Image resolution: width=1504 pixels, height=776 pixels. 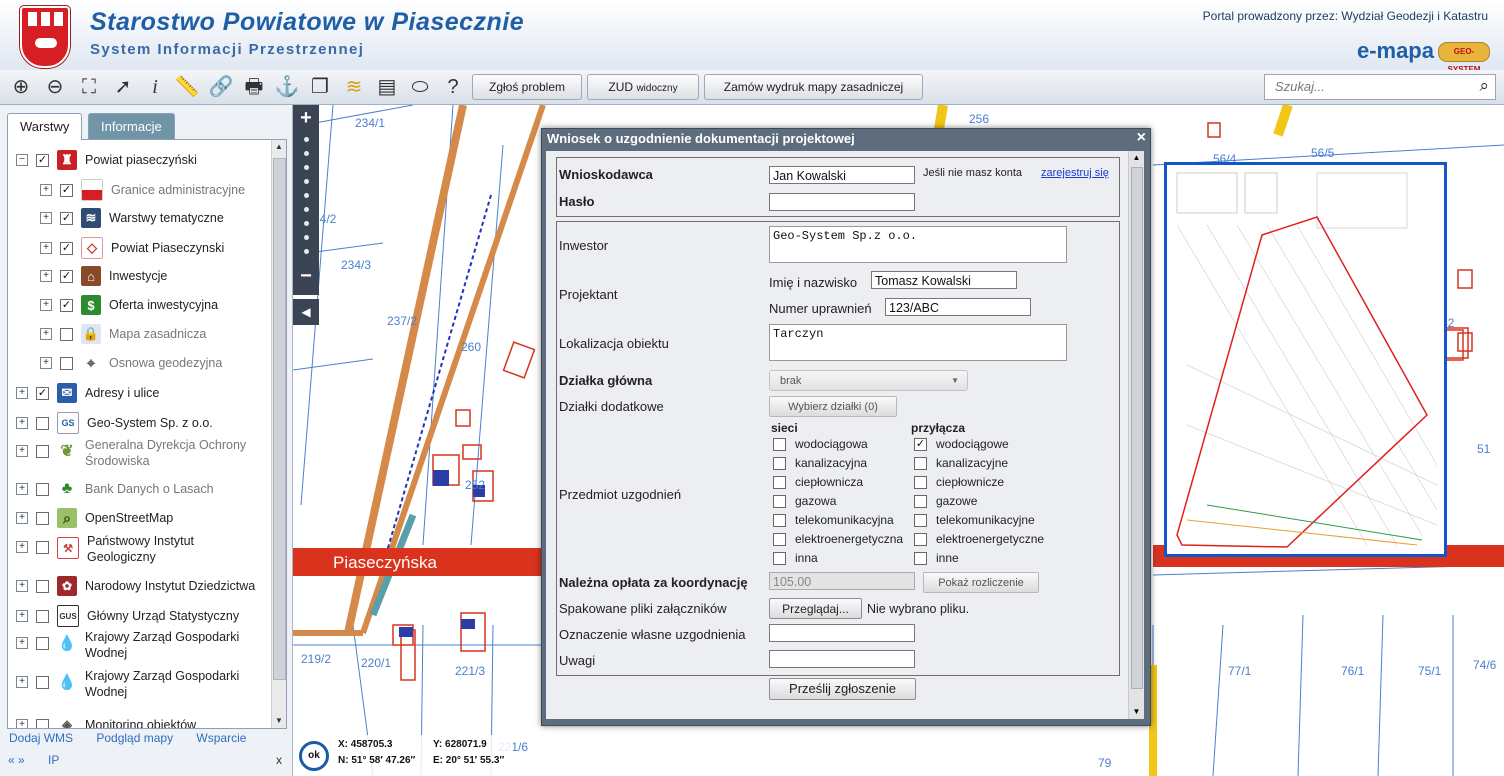 What do you see at coordinates (129, 305) in the screenshot?
I see `layer-item: + ✓ $ Oferta inwestycyjna` at bounding box center [129, 305].